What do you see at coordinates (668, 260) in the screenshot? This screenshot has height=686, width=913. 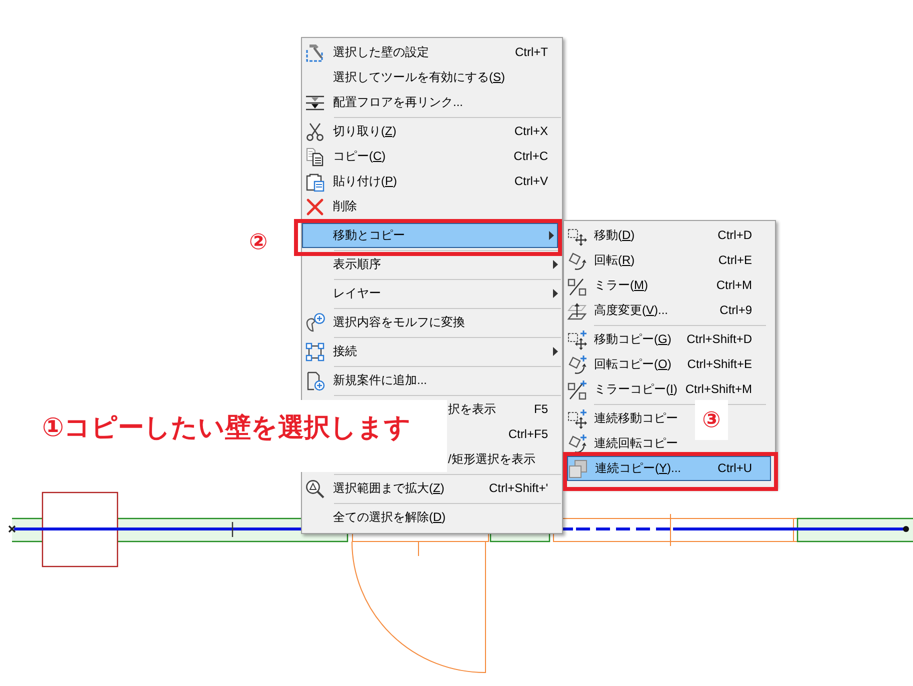 I see `menu-item: 回転(R) Ctrl+E` at bounding box center [668, 260].